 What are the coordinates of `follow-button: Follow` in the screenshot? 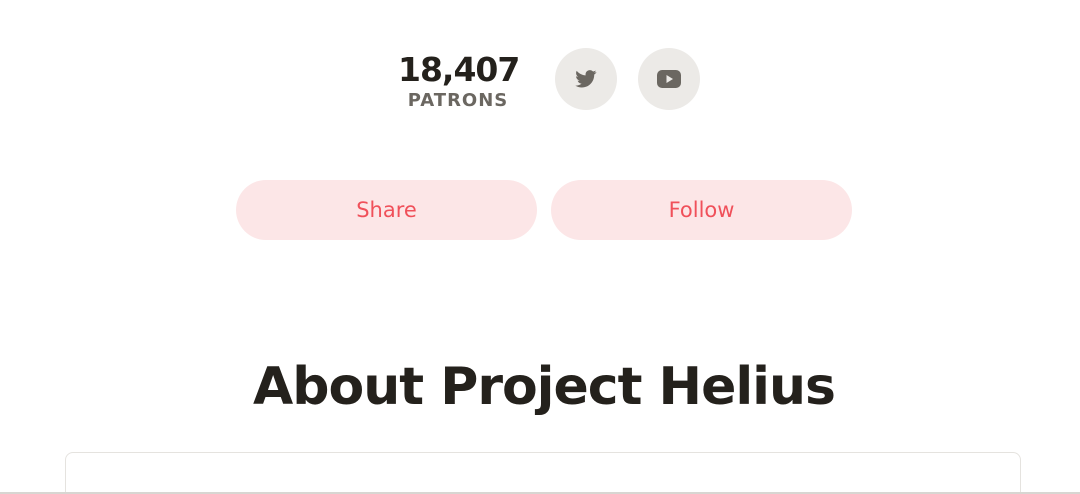 It's located at (701, 210).